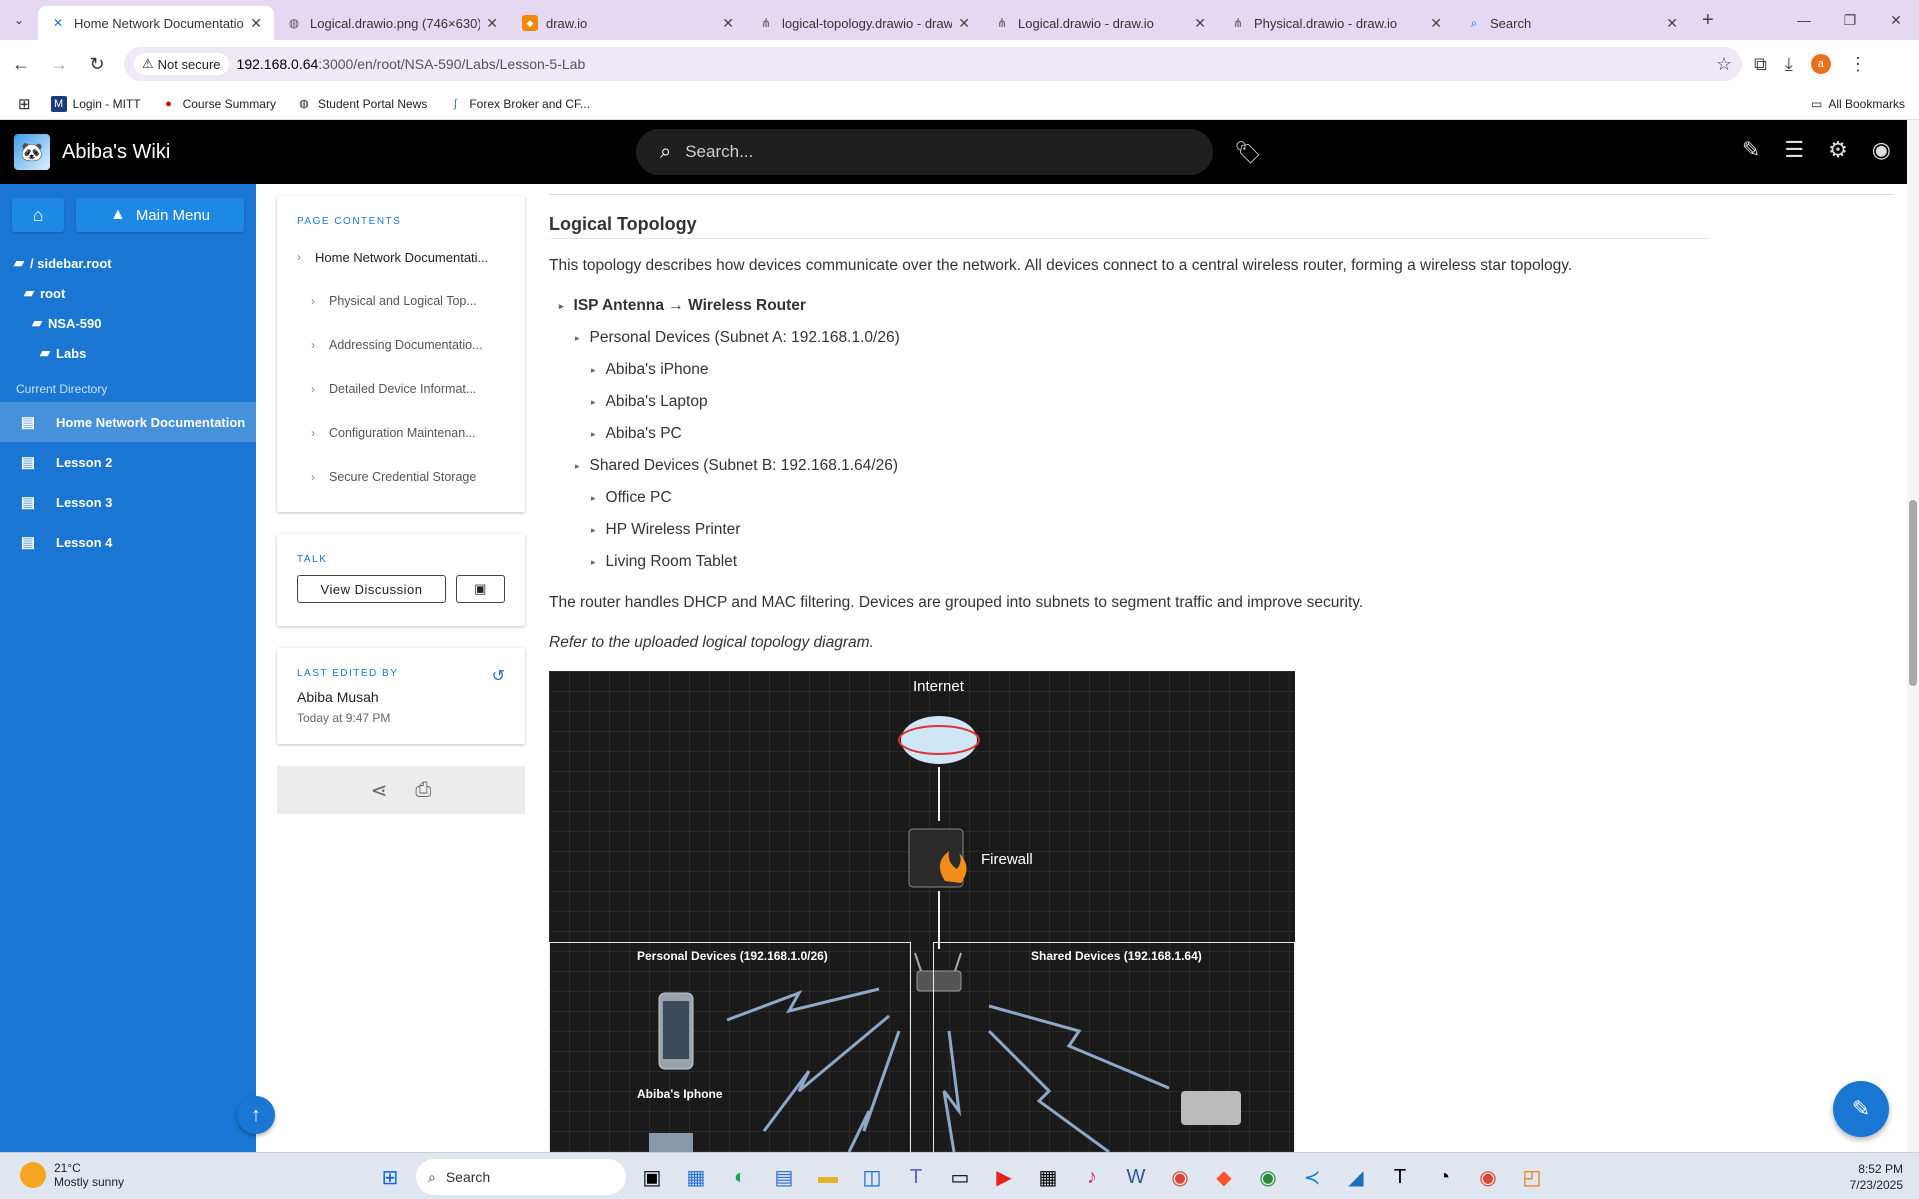 This screenshot has width=1919, height=1199. I want to click on word-icon: W, so click(1136, 1177).